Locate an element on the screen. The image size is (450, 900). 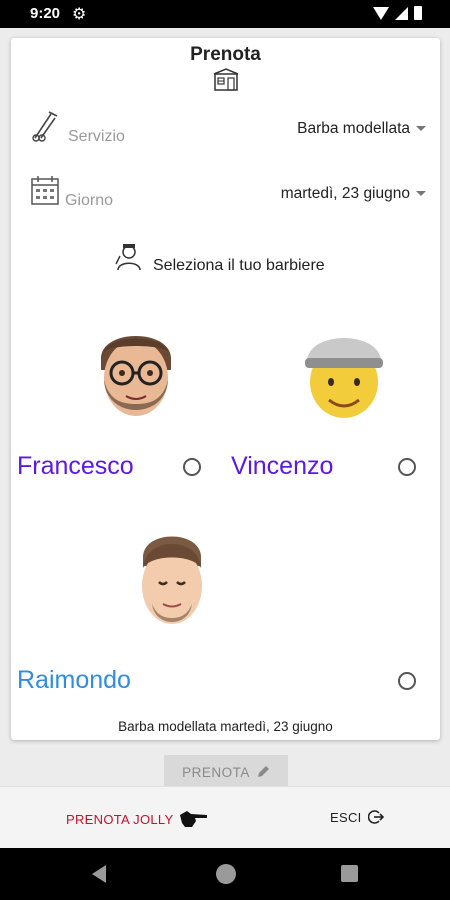
servizio-dropdown: Barba modellata is located at coordinates (361, 129).